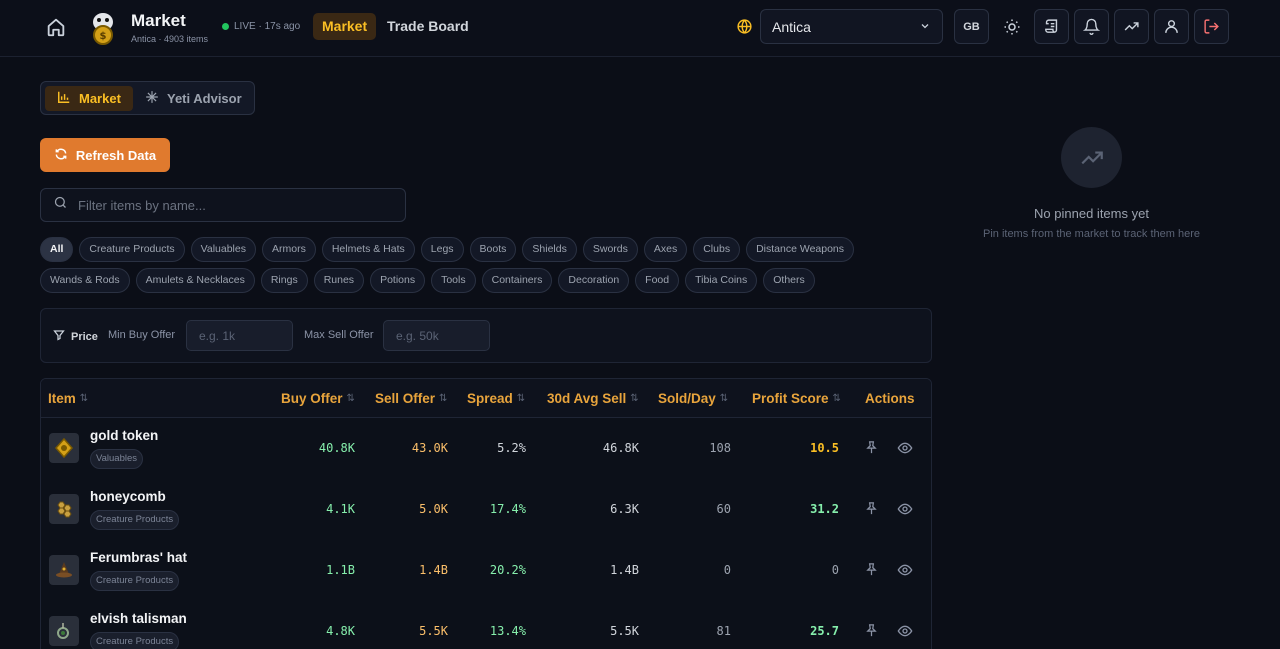 The height and width of the screenshot is (649, 1280). Describe the element at coordinates (511, 448) in the screenshot. I see `spread-cell: 5.2%` at that location.